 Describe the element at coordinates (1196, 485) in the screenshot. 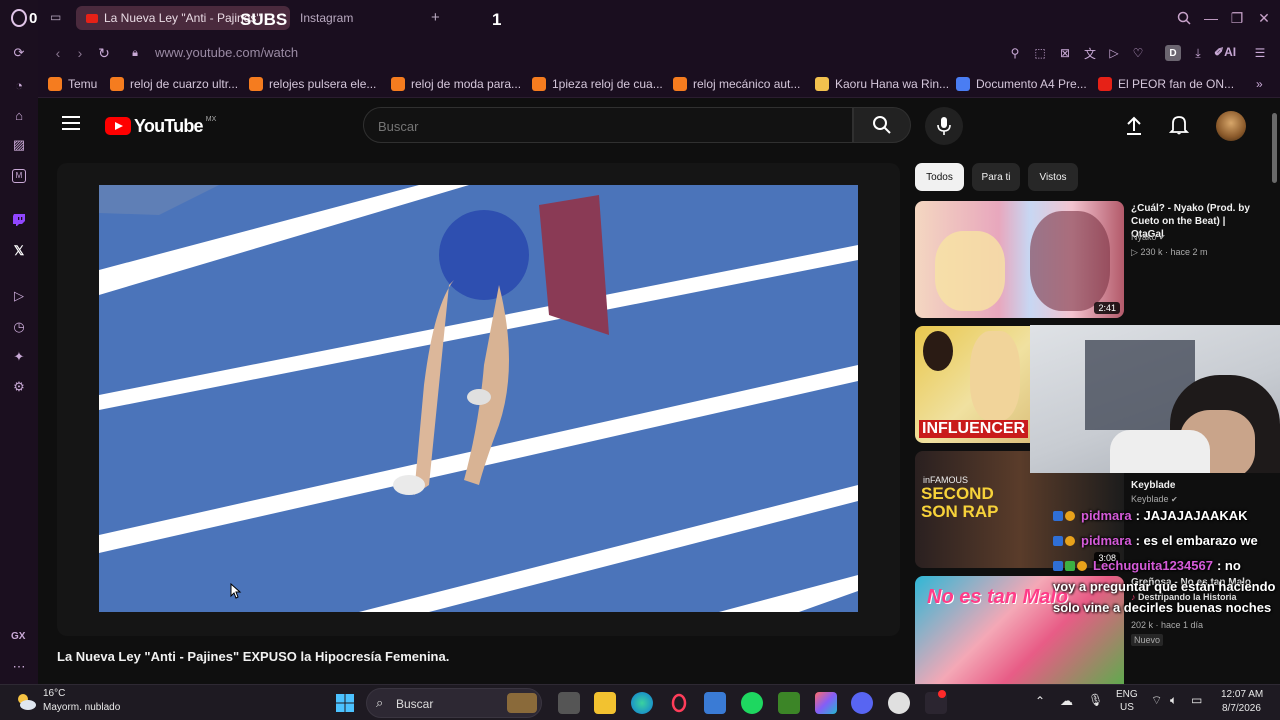

I see `video-title: Keyblade` at that location.